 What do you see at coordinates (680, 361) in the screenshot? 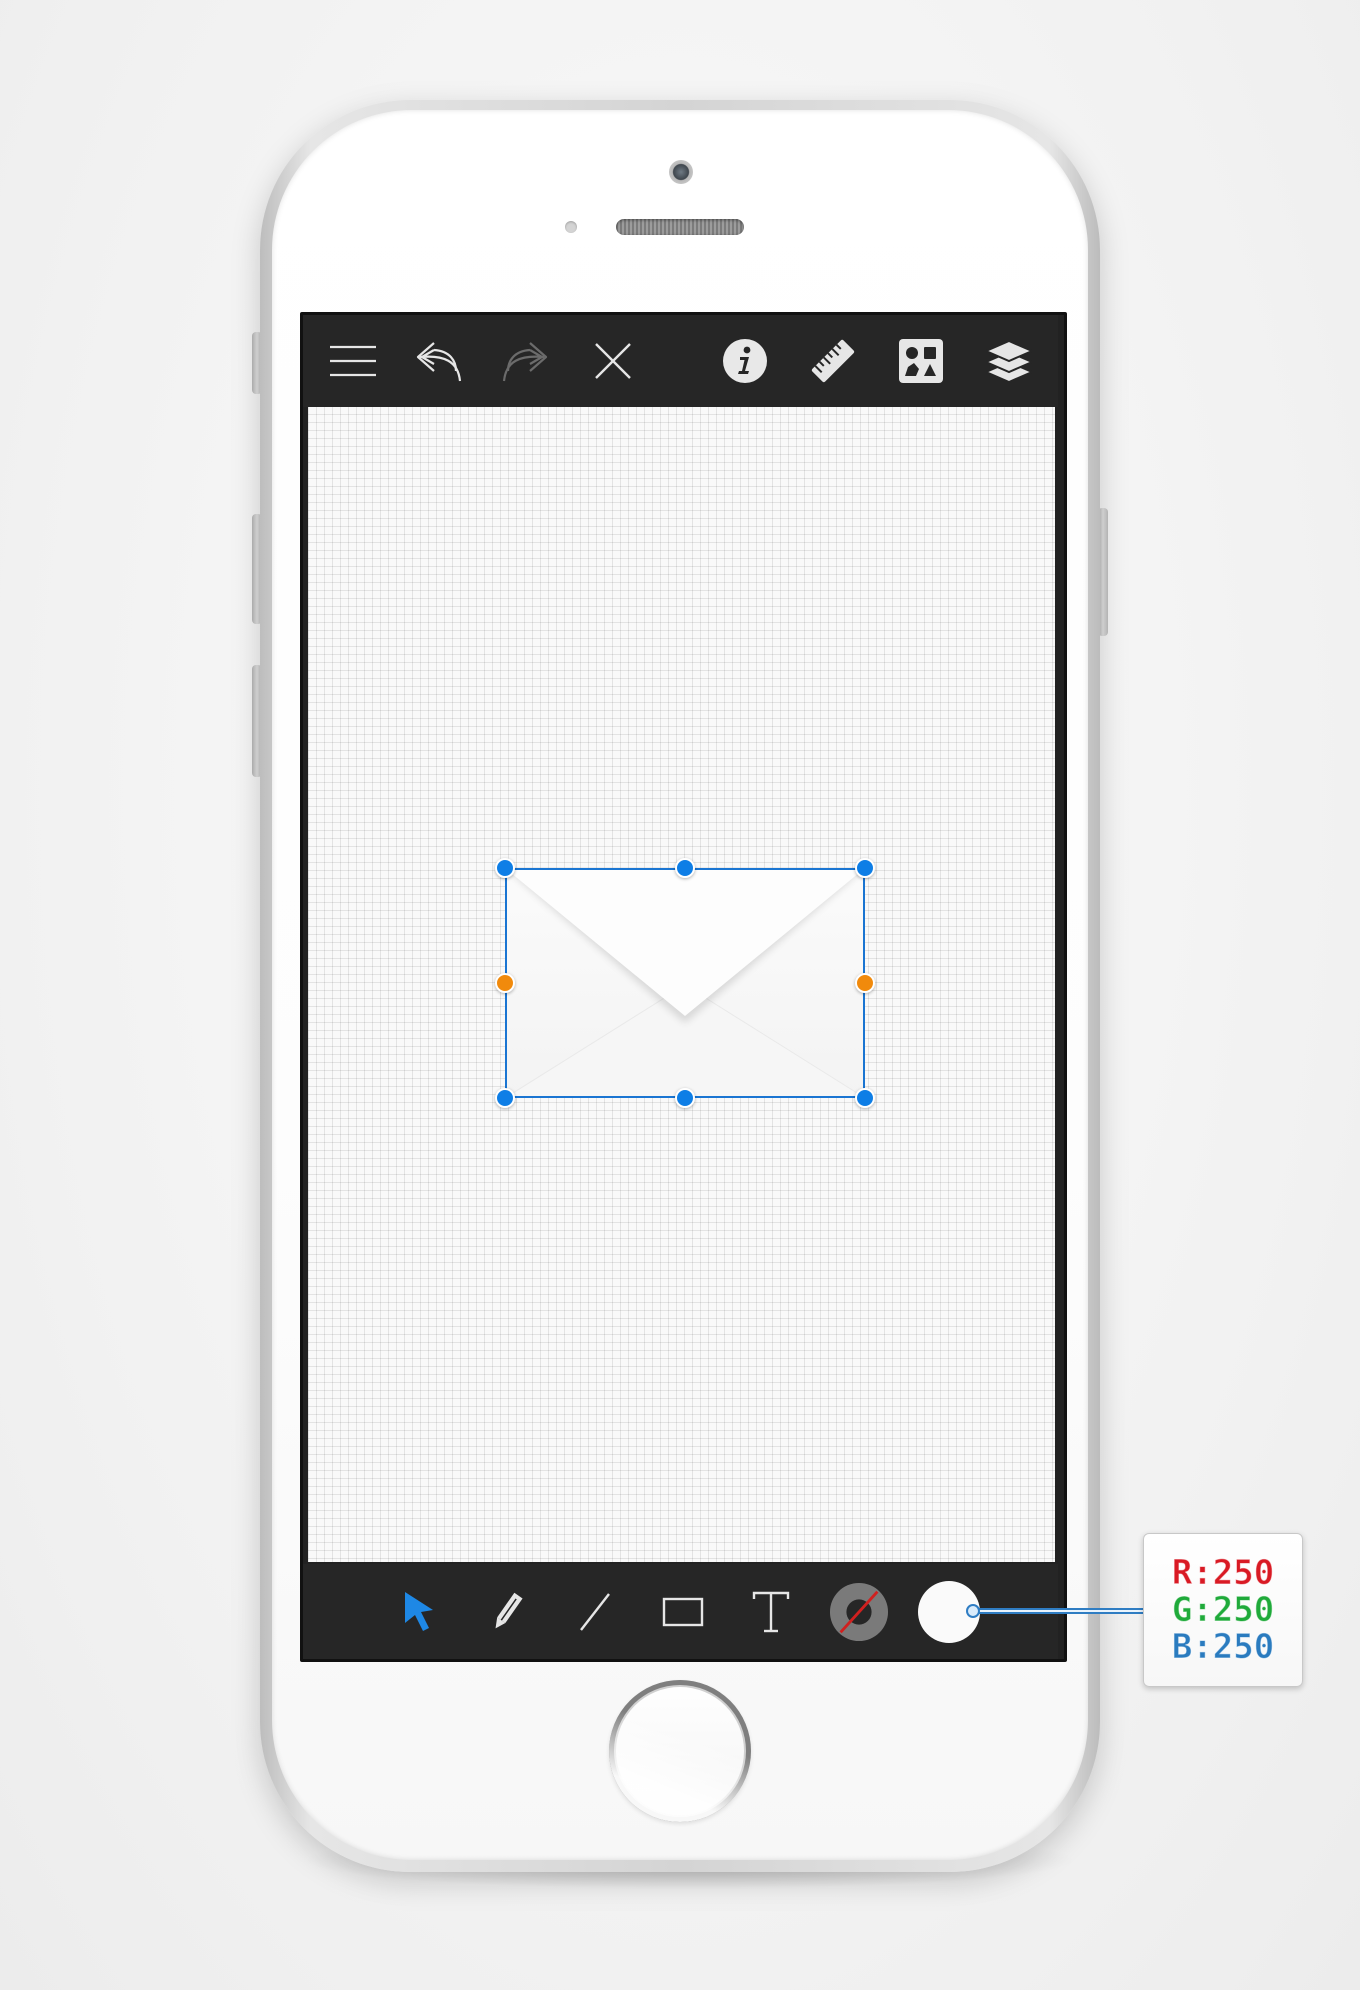
I see `top-toolbar` at bounding box center [680, 361].